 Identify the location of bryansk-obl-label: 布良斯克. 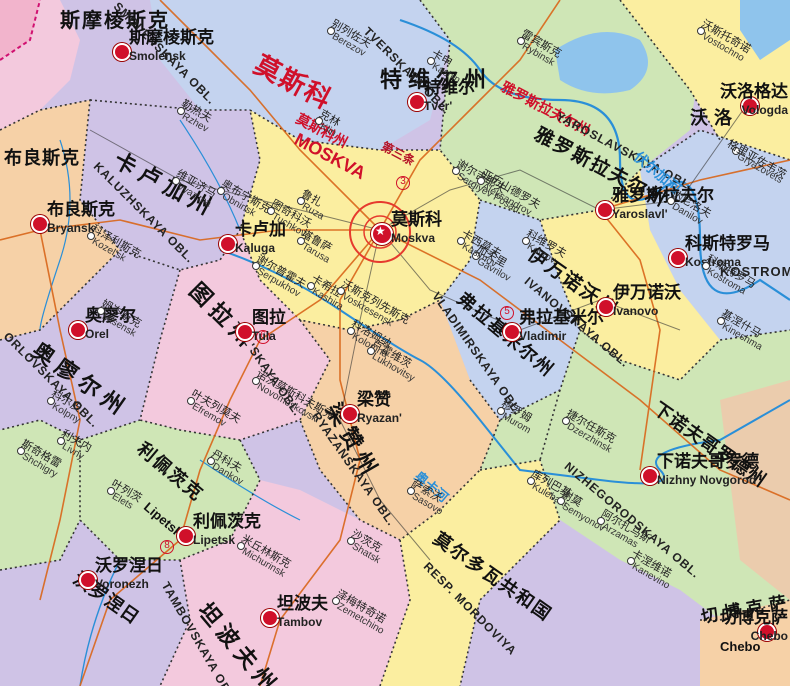
(42, 158).